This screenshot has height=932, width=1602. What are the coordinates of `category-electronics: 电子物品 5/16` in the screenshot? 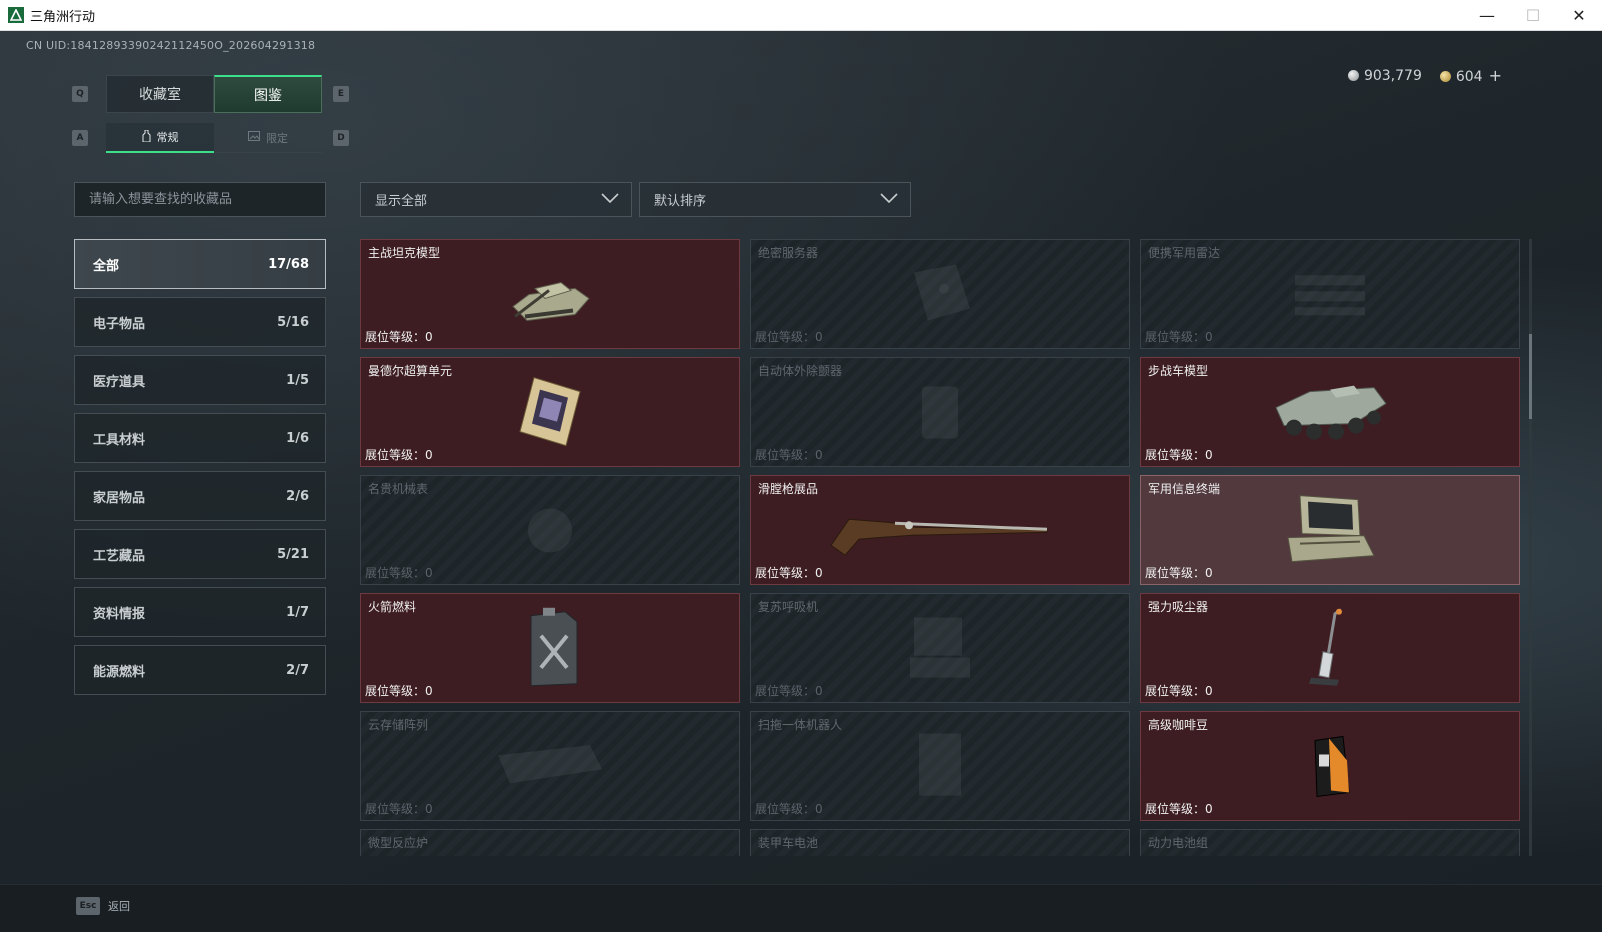 It's located at (200, 322).